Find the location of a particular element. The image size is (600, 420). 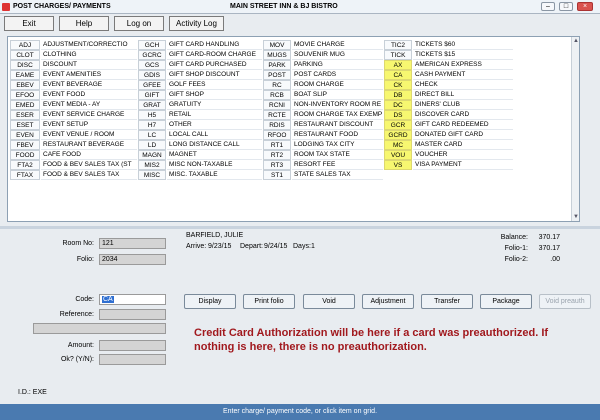

grid-desc-disc: DISCOUNT is located at coordinates (89, 65).